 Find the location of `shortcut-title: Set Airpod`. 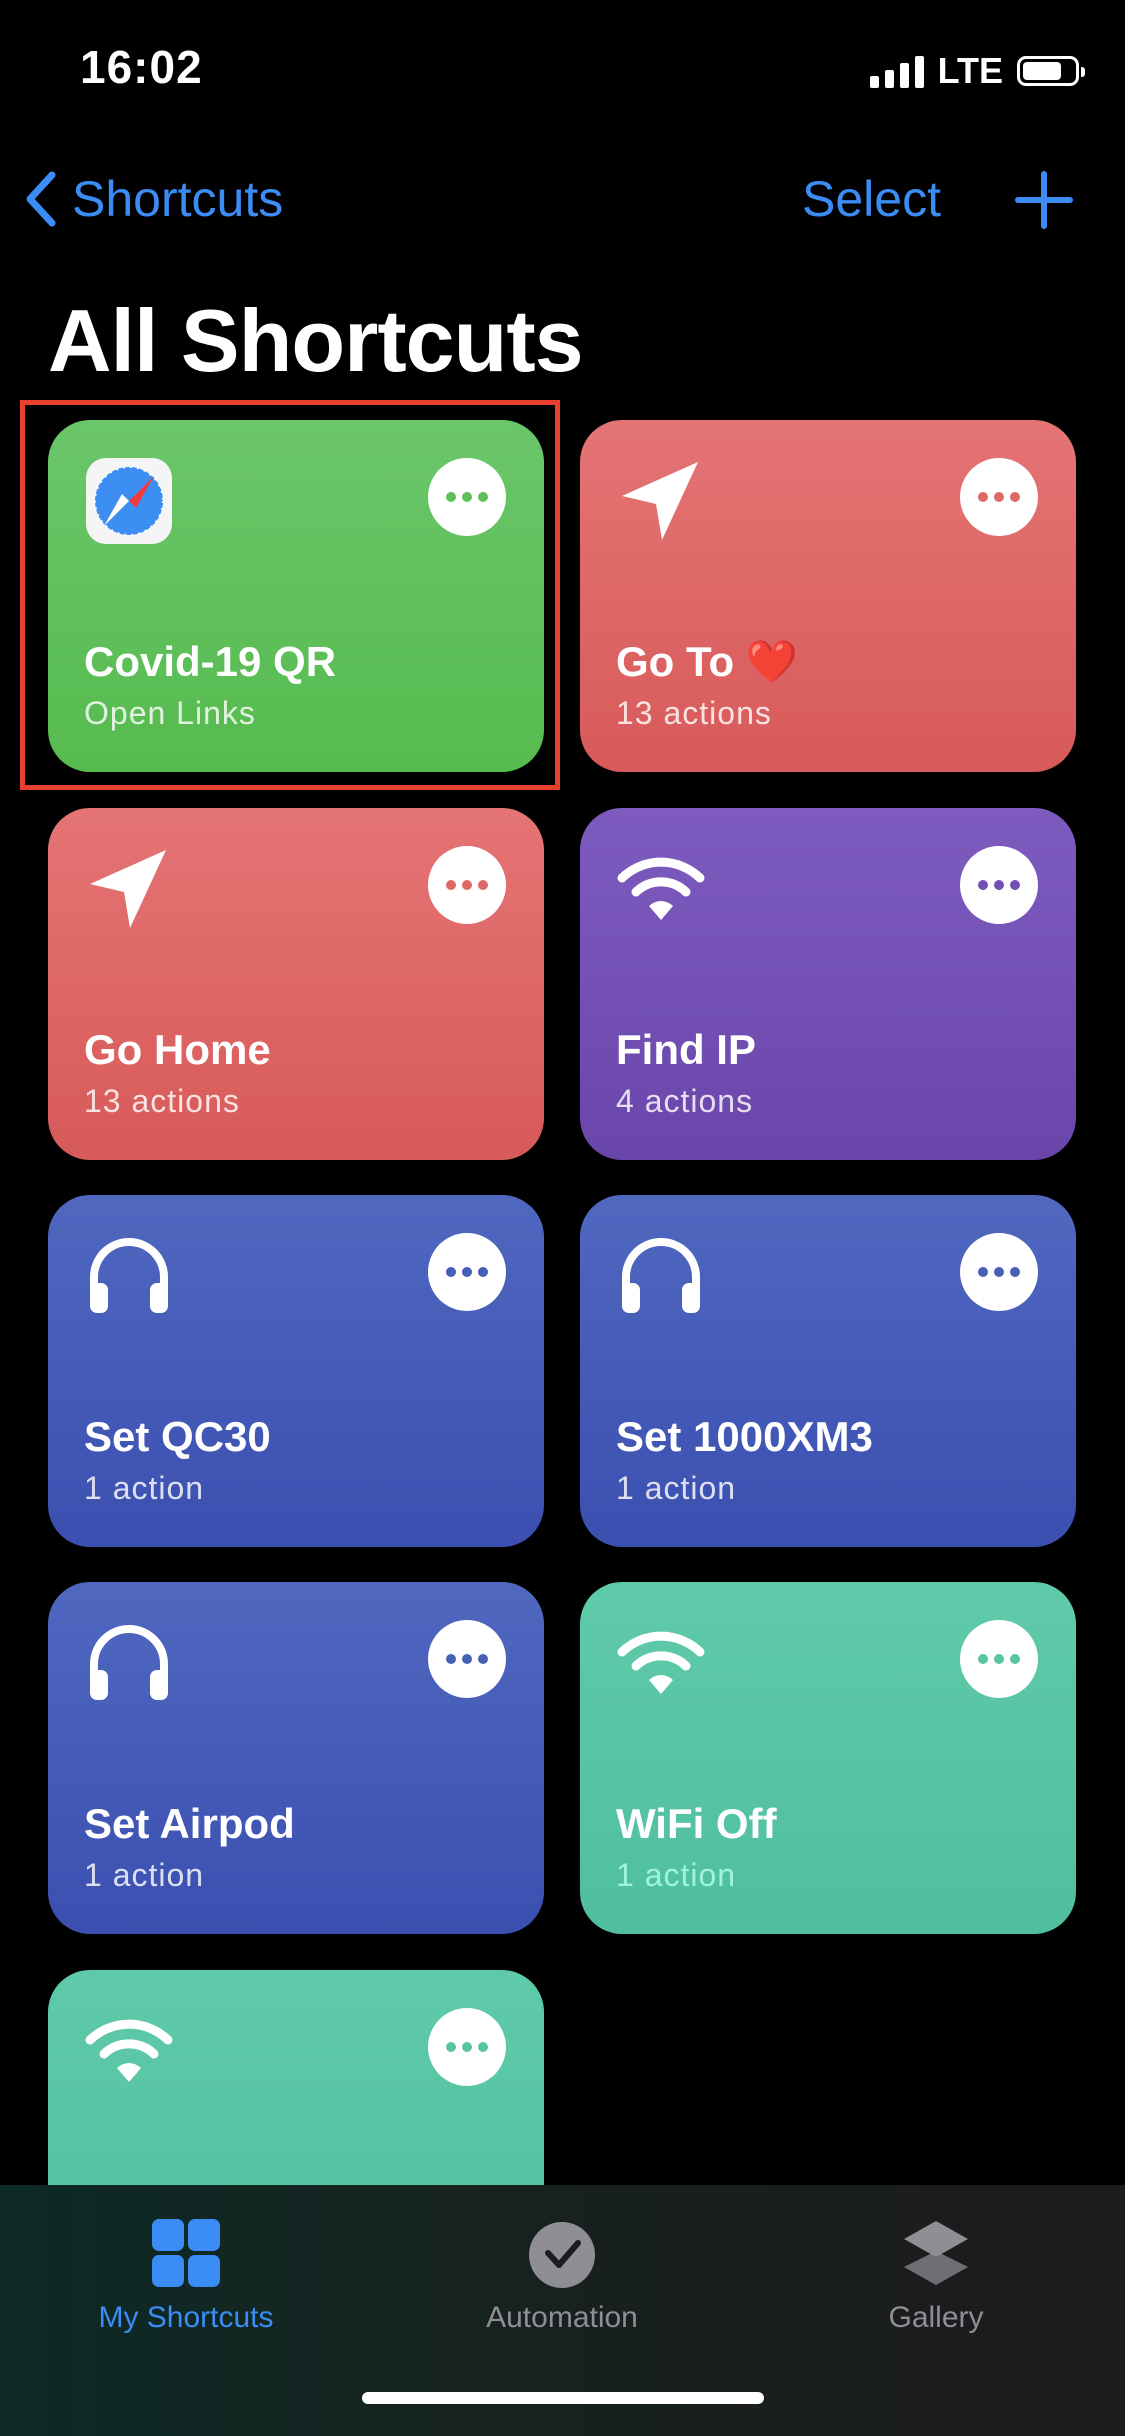

shortcut-title: Set Airpod is located at coordinates (189, 1823).